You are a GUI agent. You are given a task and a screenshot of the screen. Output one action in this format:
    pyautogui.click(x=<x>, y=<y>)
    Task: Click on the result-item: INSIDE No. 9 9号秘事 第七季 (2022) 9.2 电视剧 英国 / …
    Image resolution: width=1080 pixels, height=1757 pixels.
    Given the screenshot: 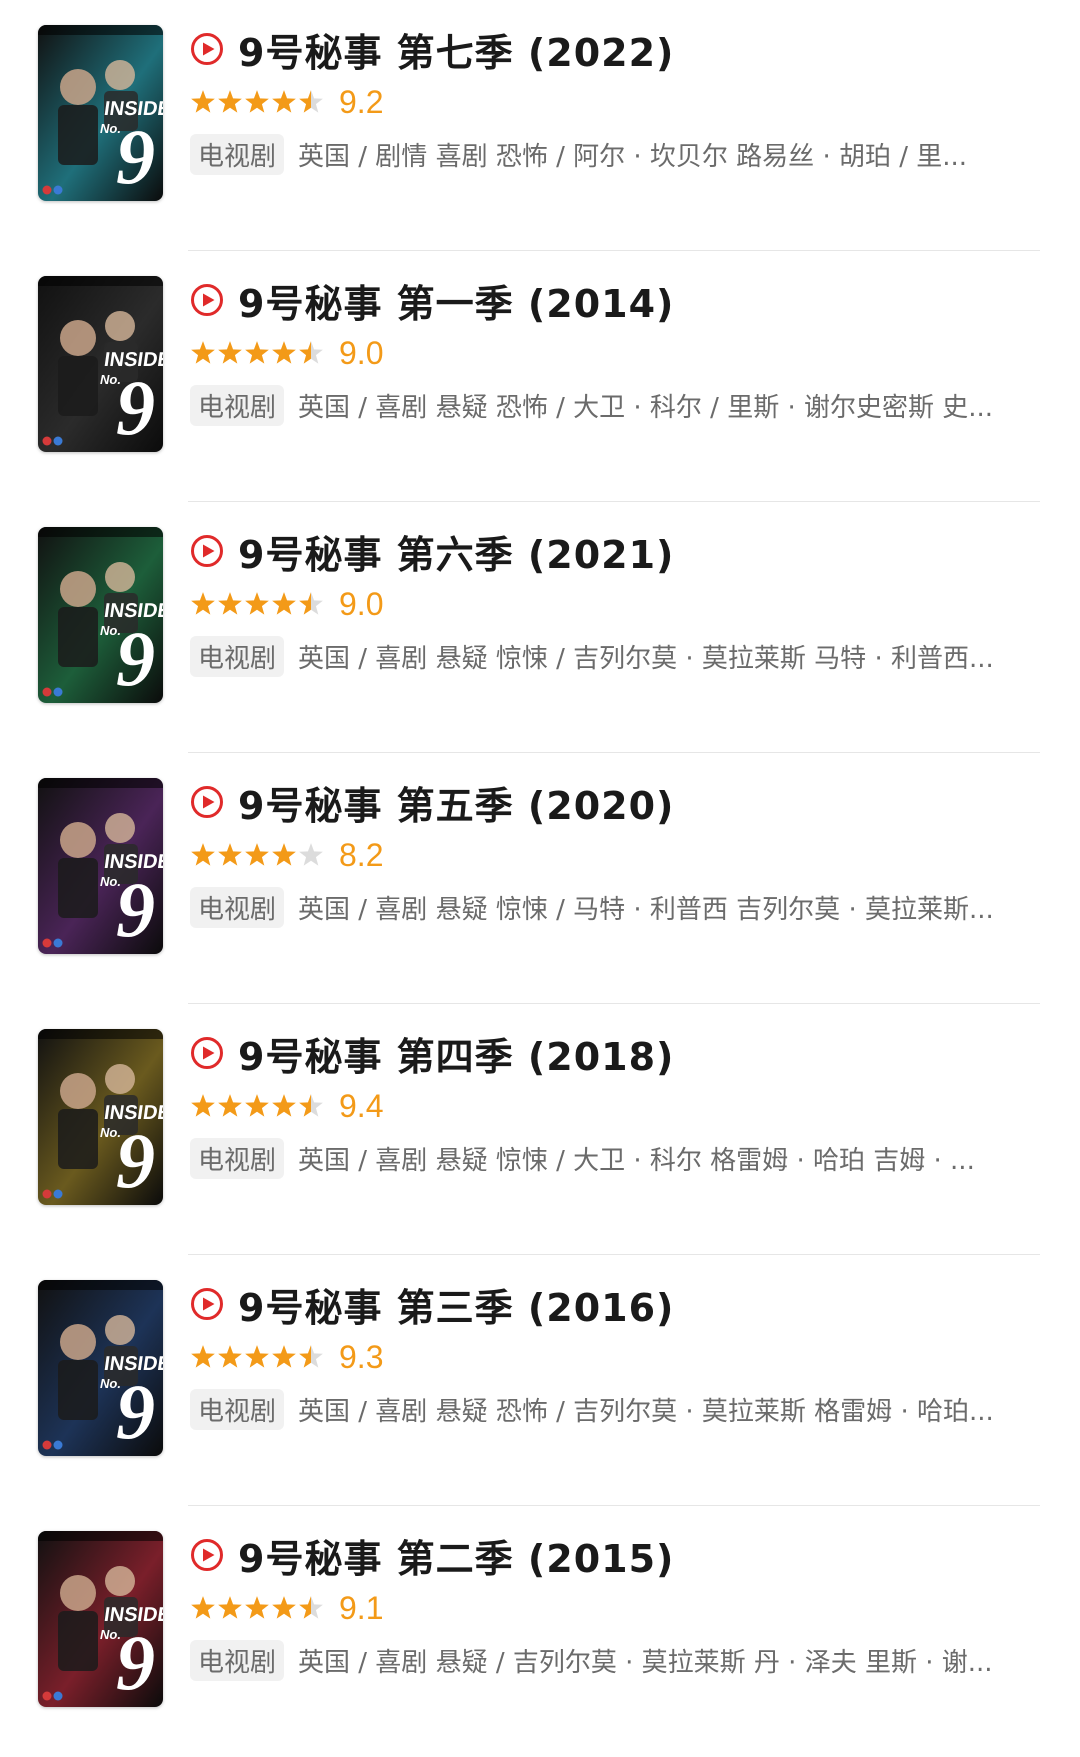 What is the action you would take?
    pyautogui.click(x=540, y=125)
    